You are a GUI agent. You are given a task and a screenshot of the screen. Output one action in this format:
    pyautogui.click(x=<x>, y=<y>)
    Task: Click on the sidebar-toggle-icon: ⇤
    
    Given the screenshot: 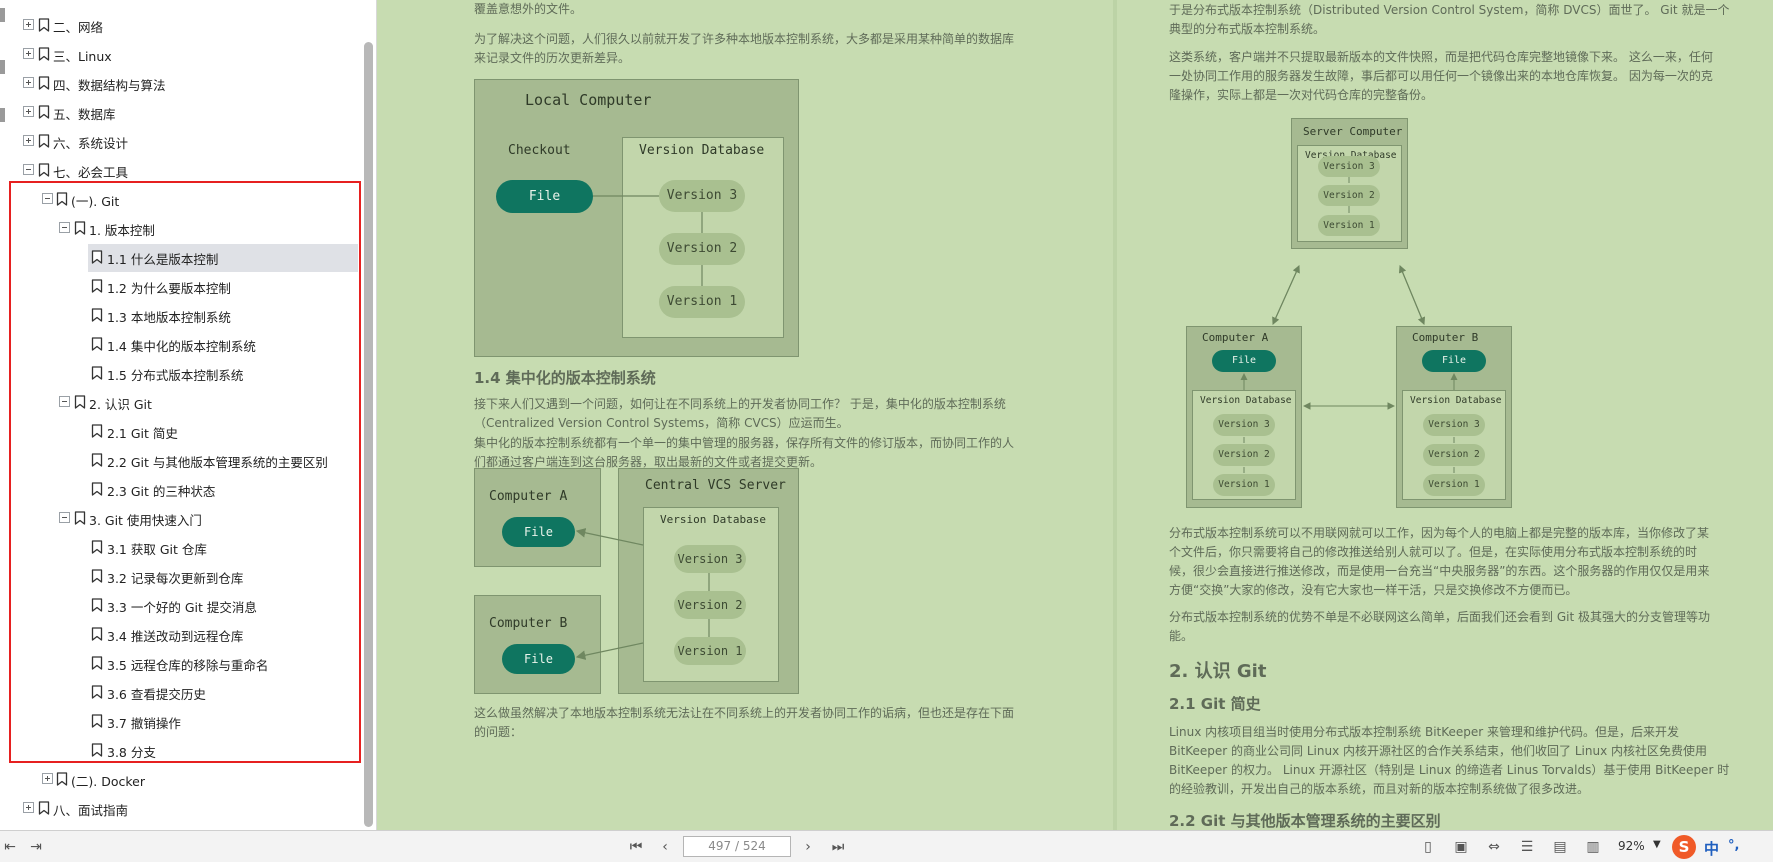 What is the action you would take?
    pyautogui.click(x=10, y=847)
    